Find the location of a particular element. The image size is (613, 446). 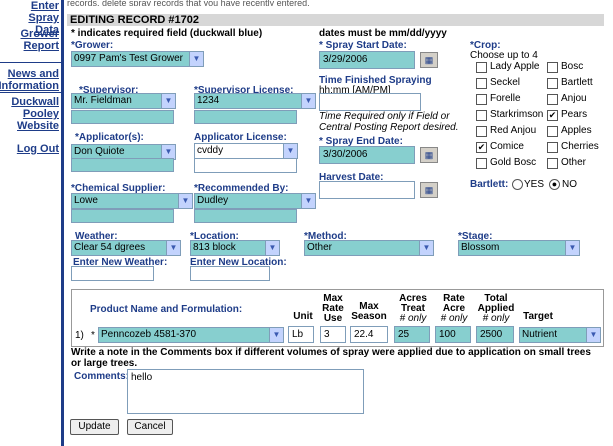

supervisor-license-value: 1234 is located at coordinates (208, 100).